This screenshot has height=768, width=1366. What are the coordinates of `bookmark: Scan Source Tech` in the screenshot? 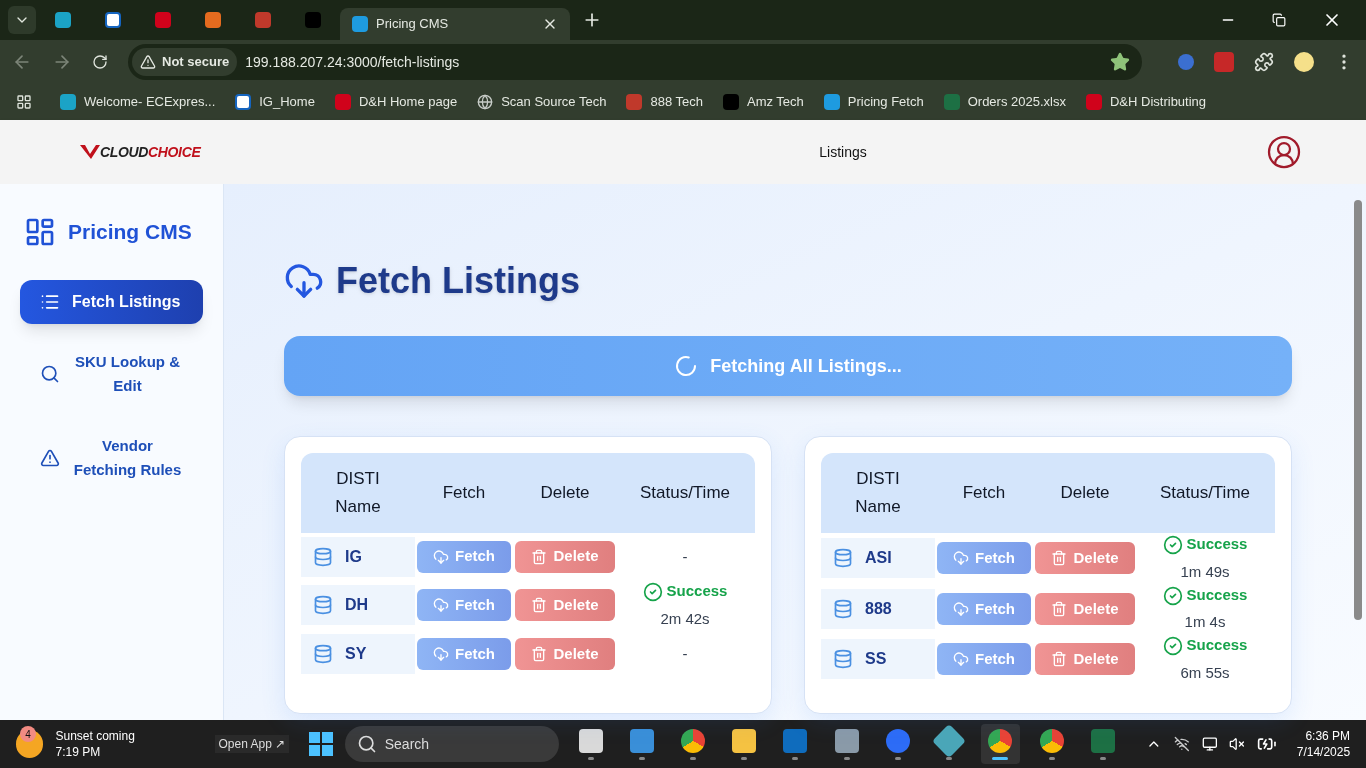 It's located at (542, 102).